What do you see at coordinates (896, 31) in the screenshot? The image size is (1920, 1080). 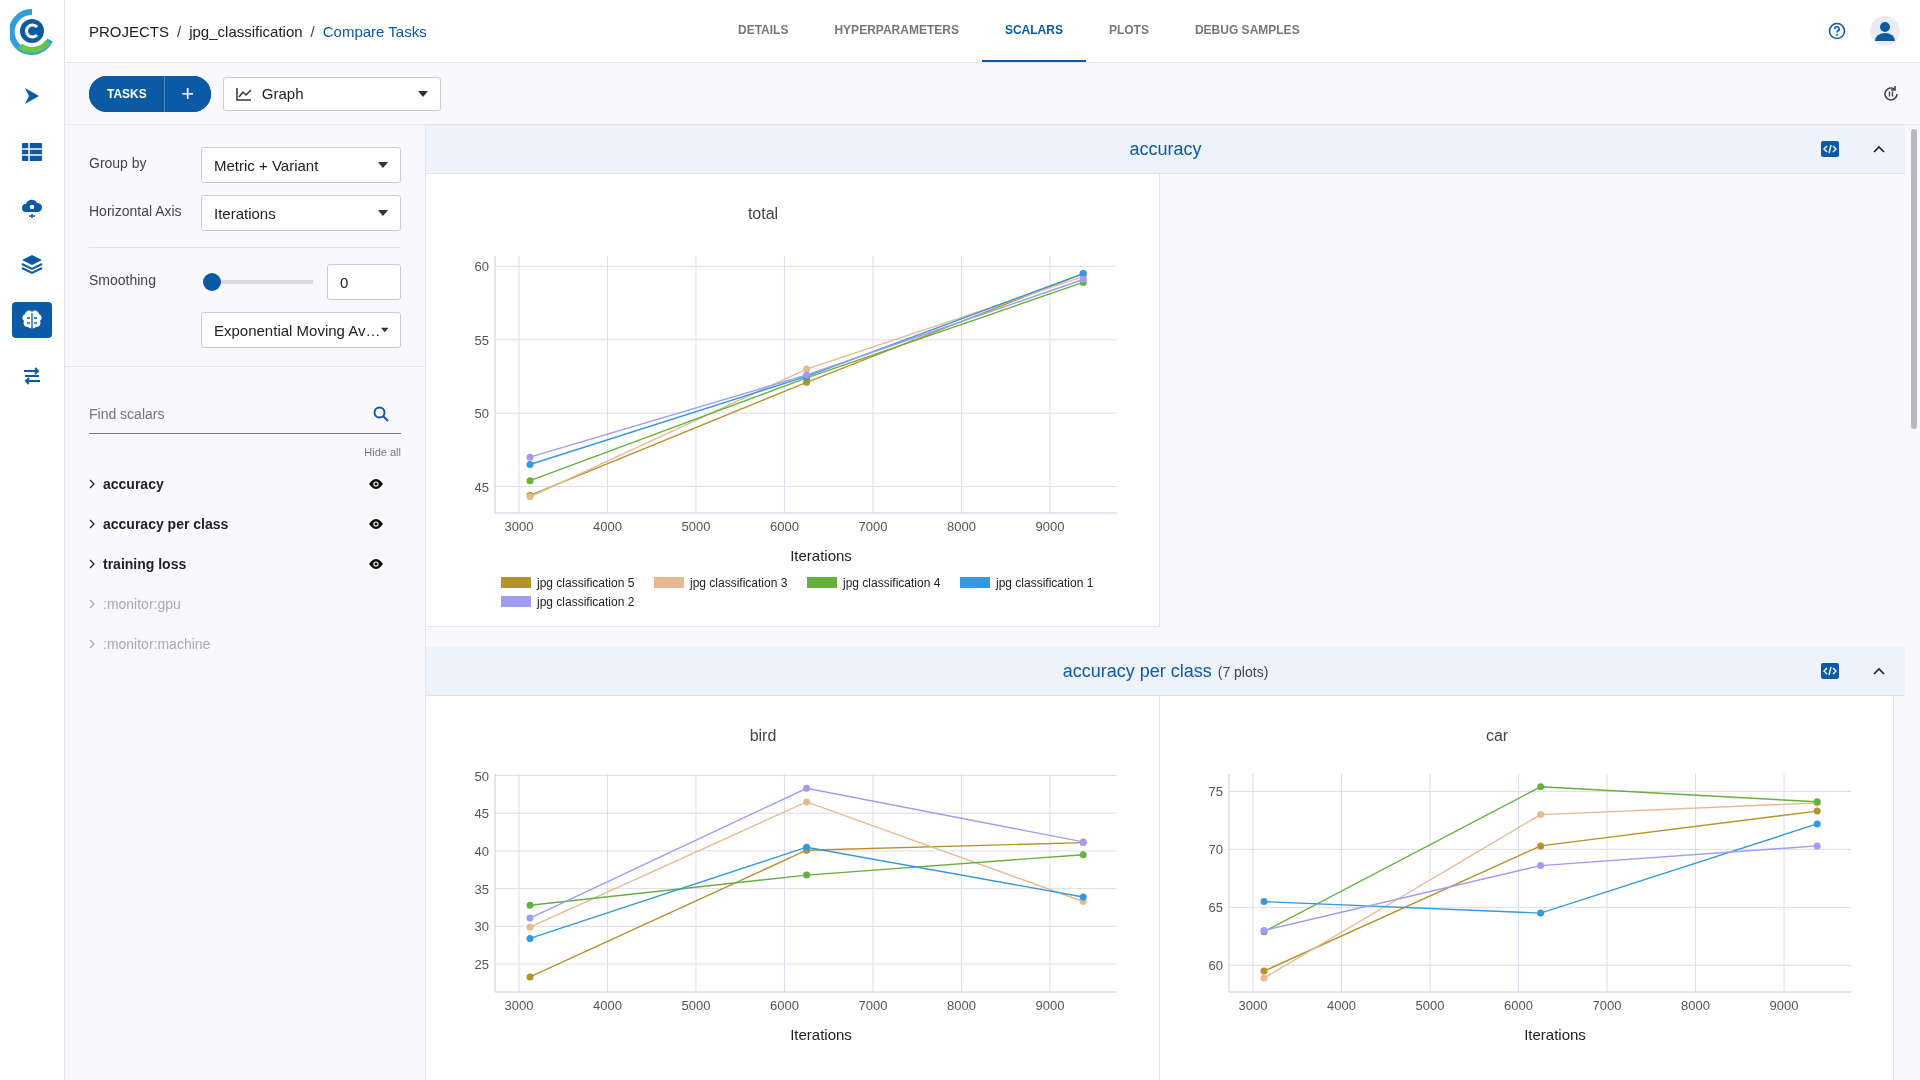 I see `tab: HYPERPARAMETERS` at bounding box center [896, 31].